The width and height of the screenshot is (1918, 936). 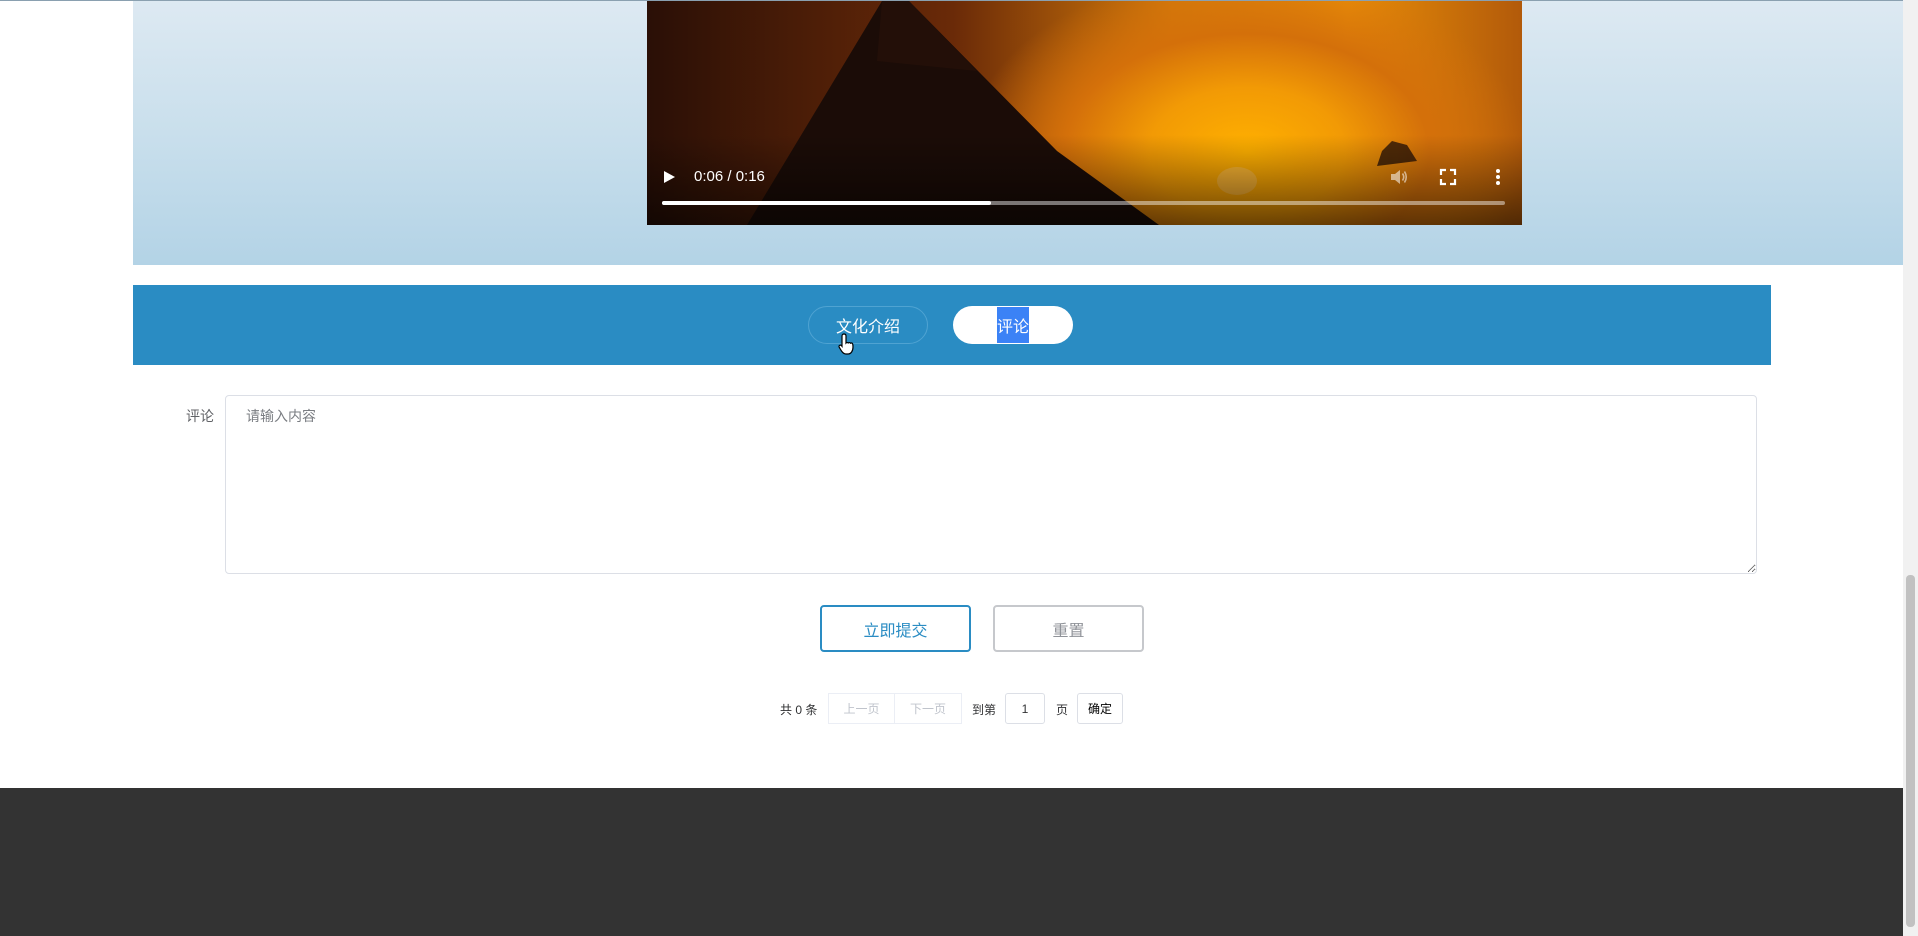 What do you see at coordinates (1448, 177) in the screenshot?
I see `fullscreen-icon` at bounding box center [1448, 177].